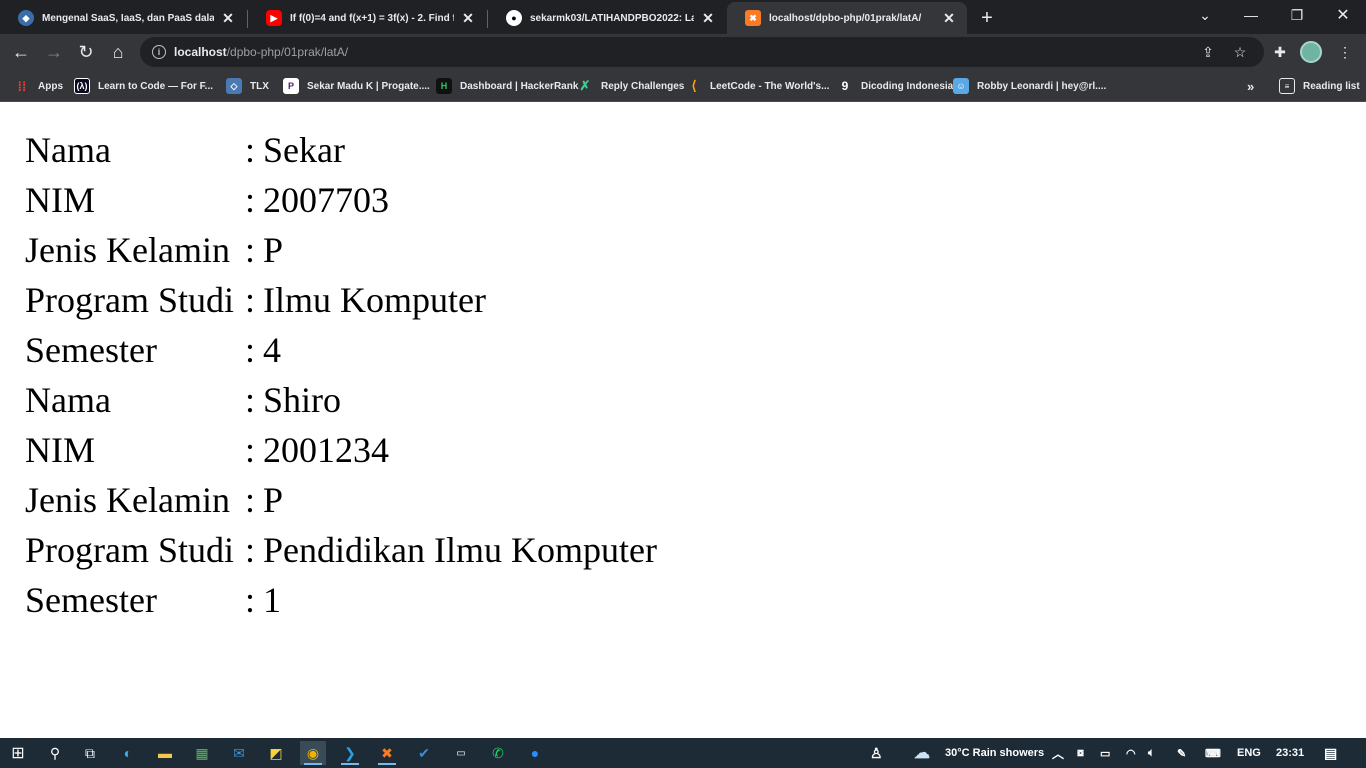 This screenshot has height=768, width=1366. I want to click on tab-title: localhost/dpbo-php/01prak/latA/, so click(845, 18).